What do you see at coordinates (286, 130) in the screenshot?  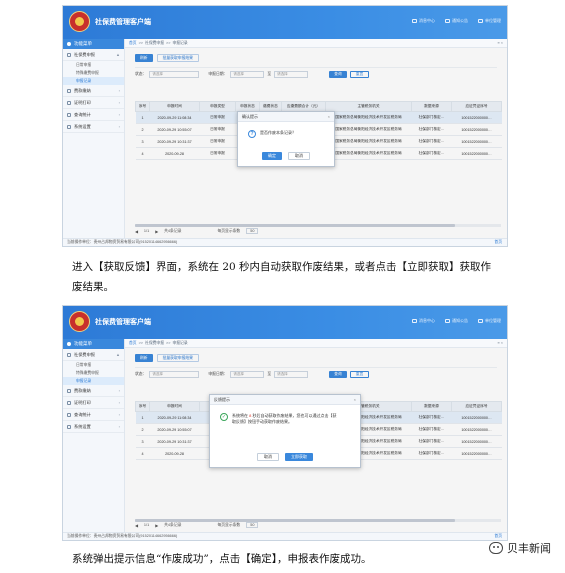 I see `dialog-body: ? 是否作废本条记录？` at bounding box center [286, 130].